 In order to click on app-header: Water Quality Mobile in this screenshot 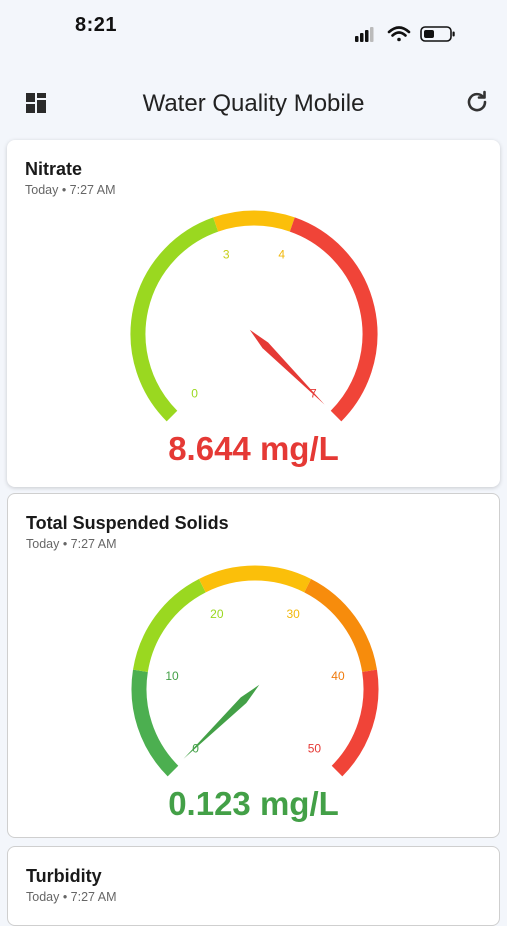, I will do `click(253, 103)`.